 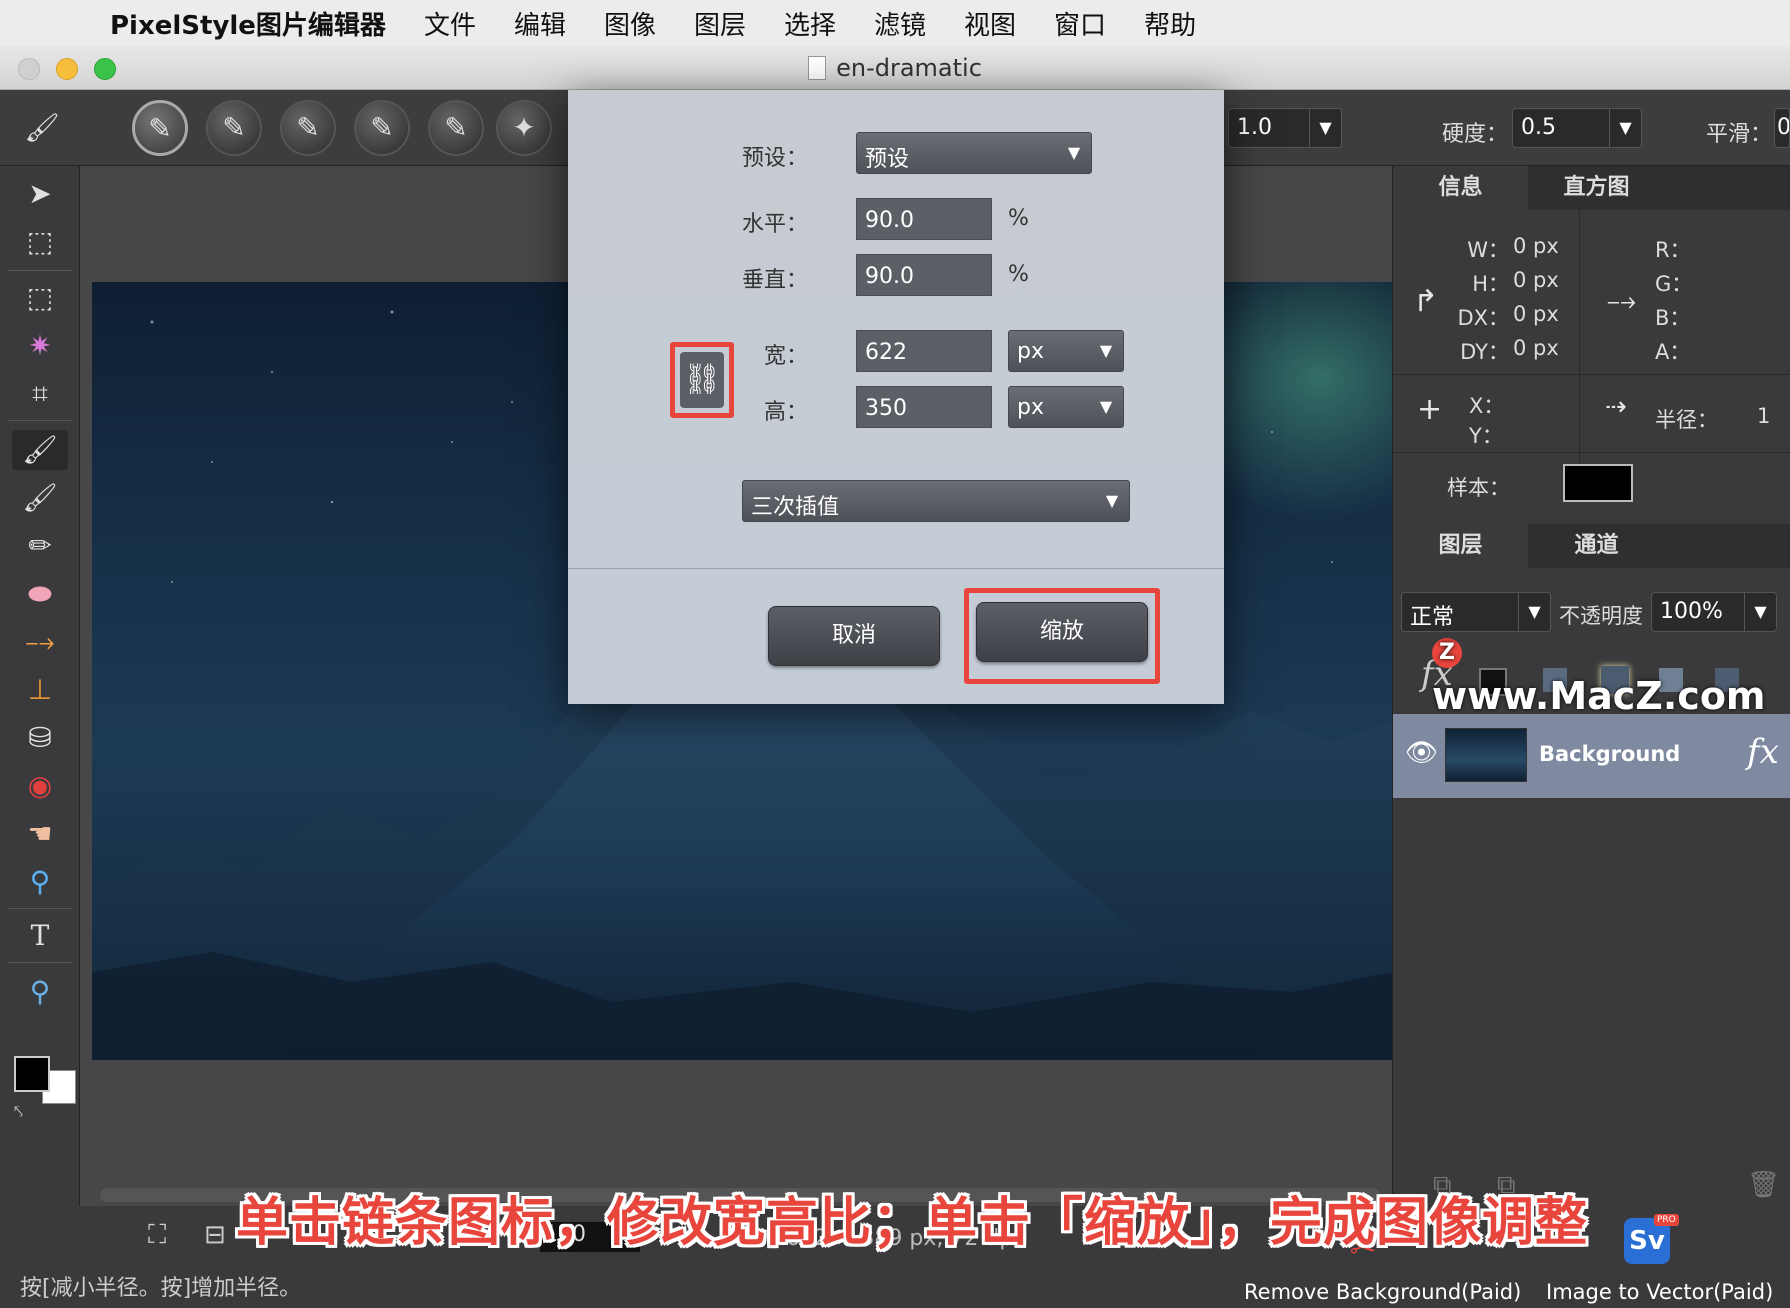 I want to click on brush-size-value: 1.0, so click(x=1254, y=127).